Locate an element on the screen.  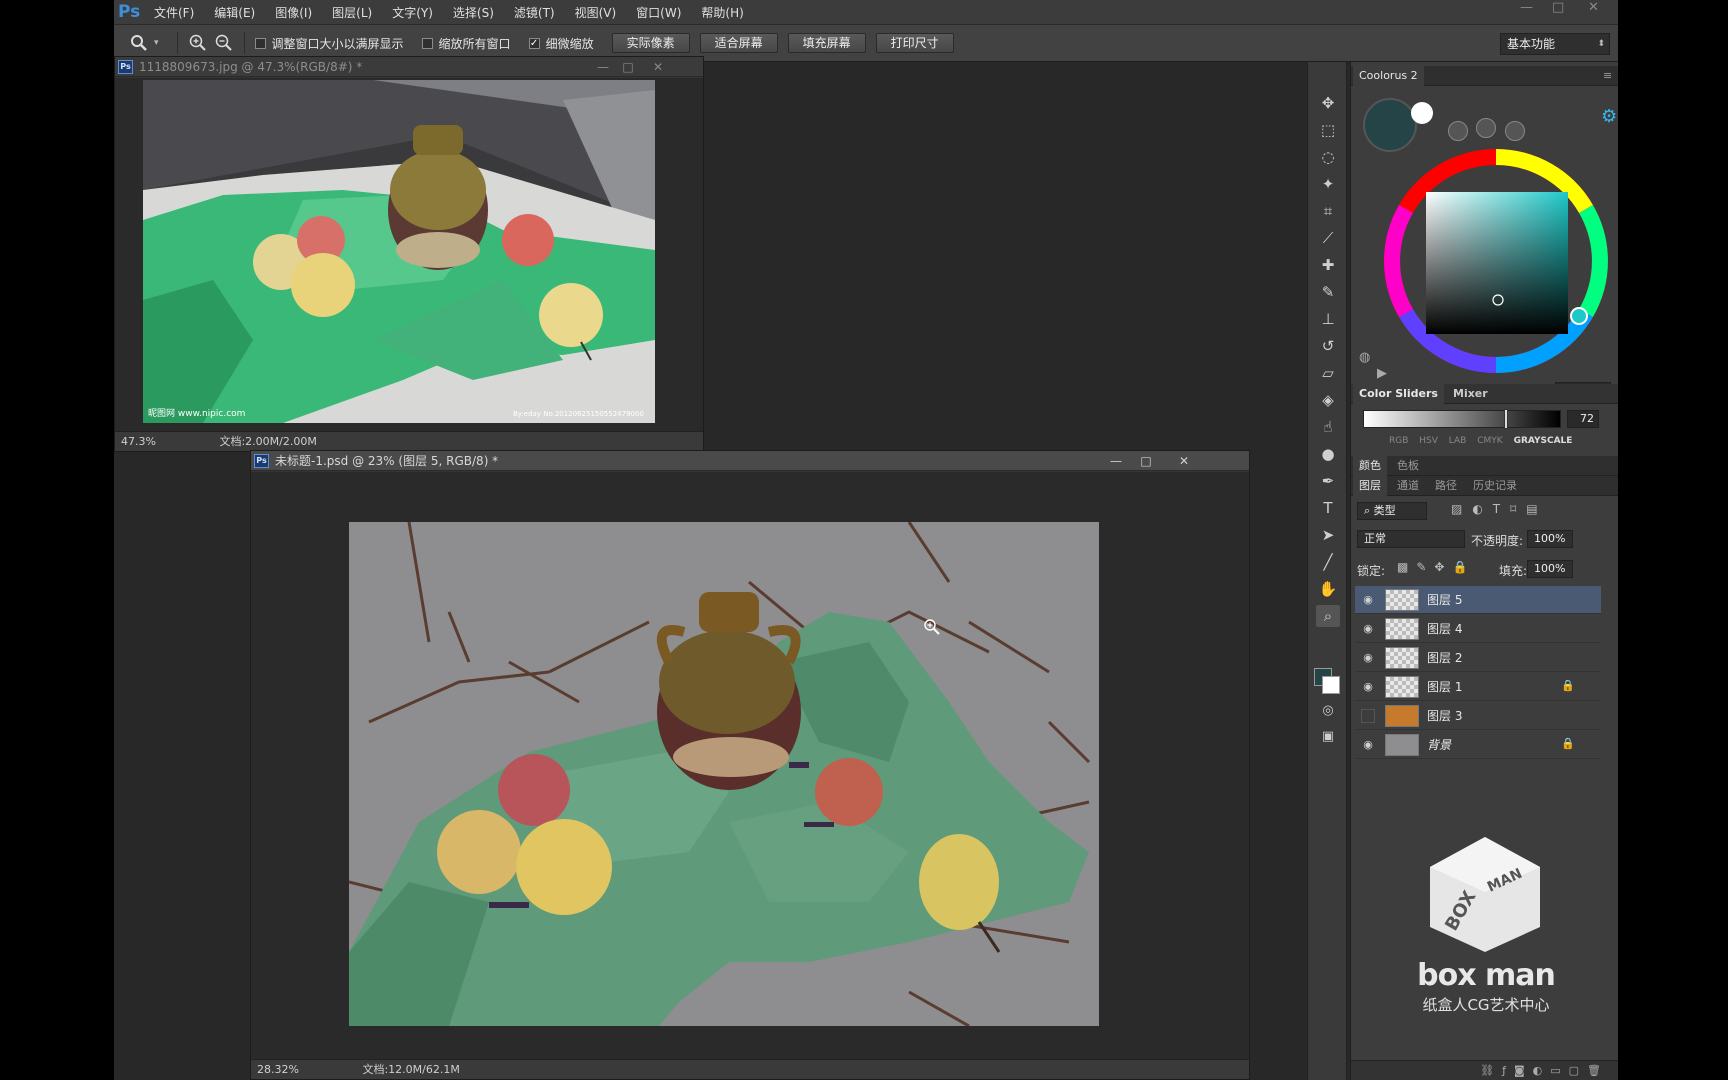
actual-pixels-button: 实际像素 is located at coordinates (650, 43).